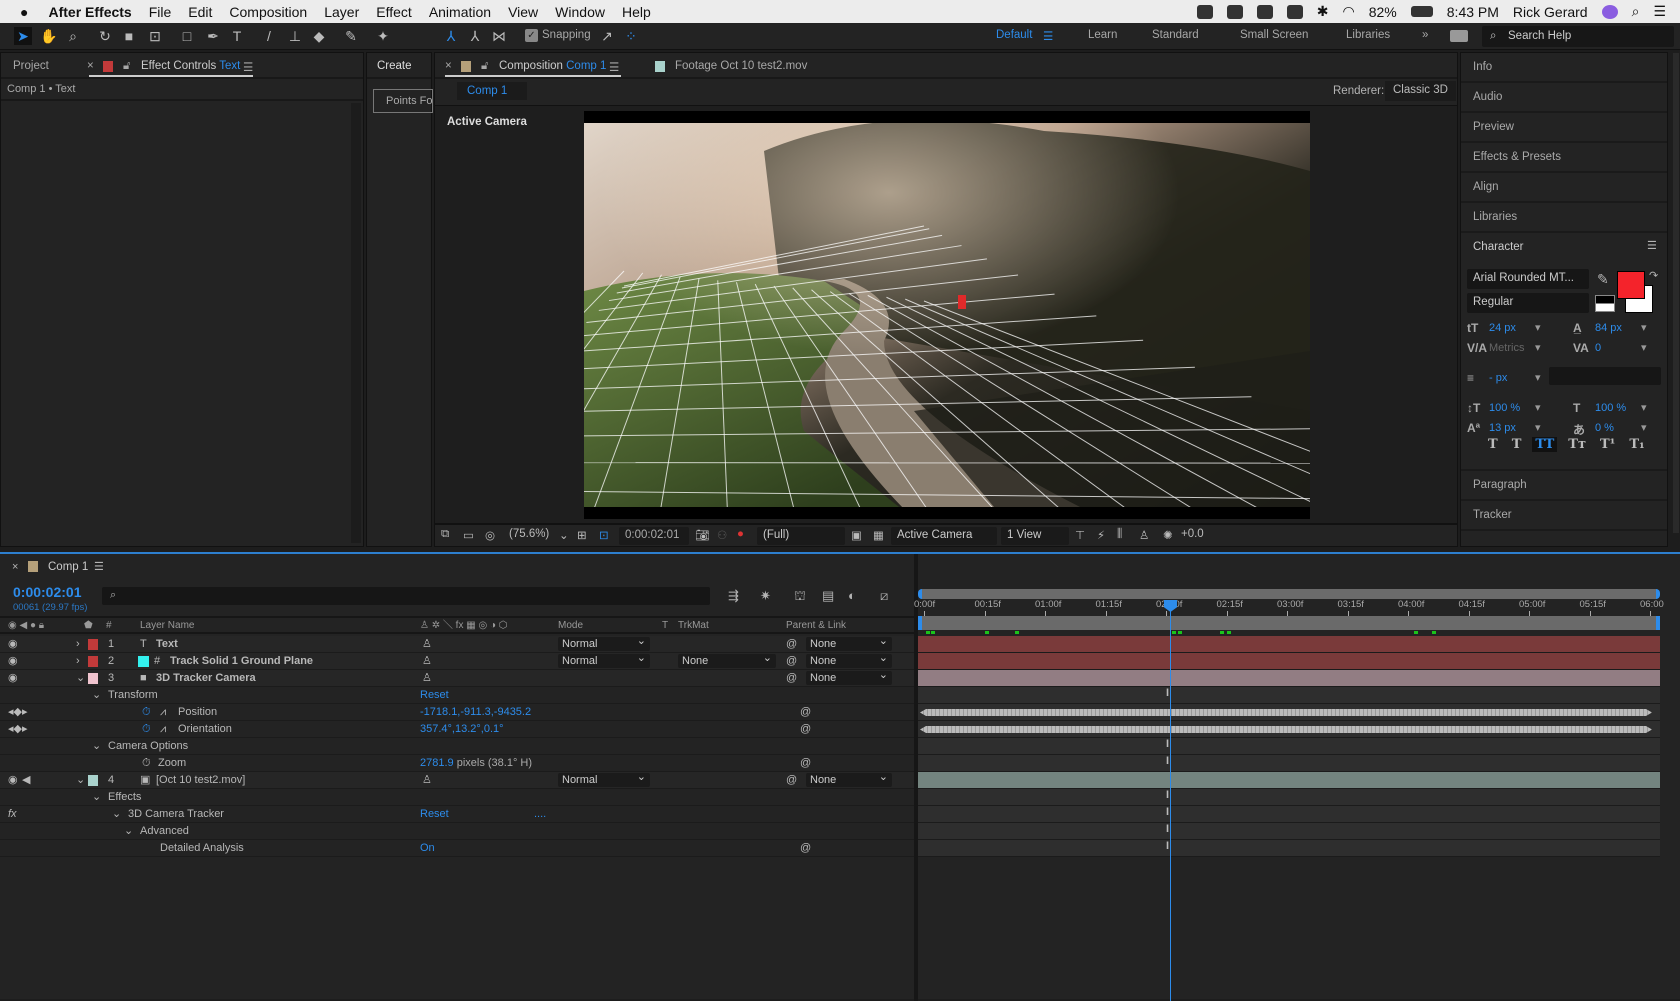 This screenshot has width=1680, height=1001. Describe the element at coordinates (1564, 516) in the screenshot. I see `panel-tracker: Tracker` at that location.